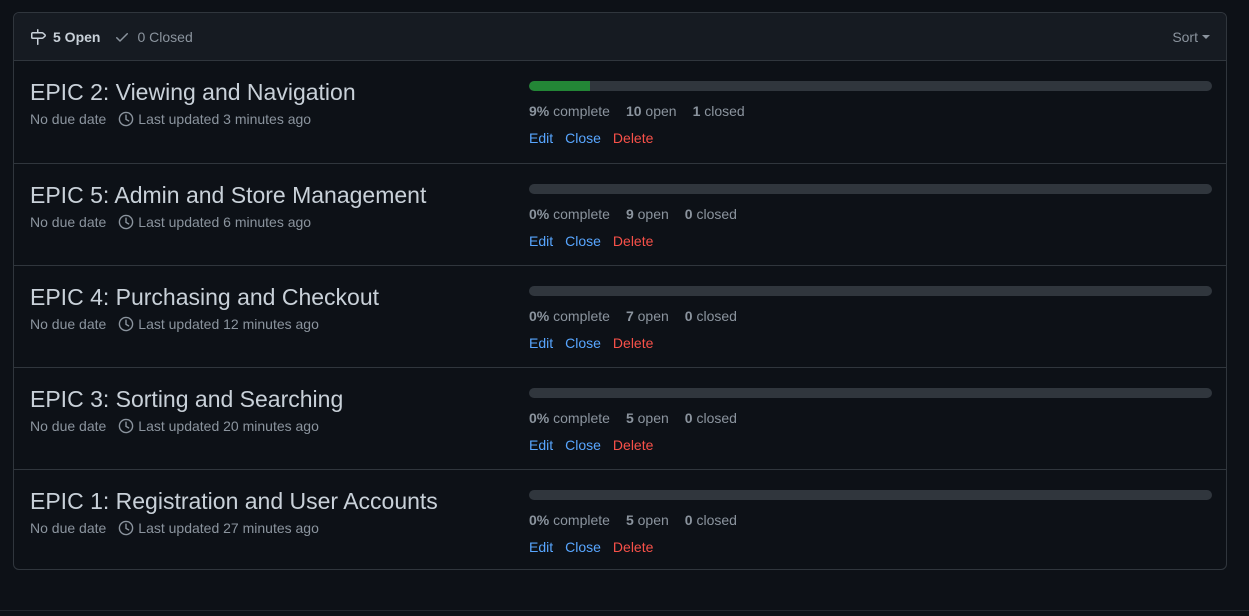  What do you see at coordinates (560, 86) in the screenshot?
I see `progress-fill` at bounding box center [560, 86].